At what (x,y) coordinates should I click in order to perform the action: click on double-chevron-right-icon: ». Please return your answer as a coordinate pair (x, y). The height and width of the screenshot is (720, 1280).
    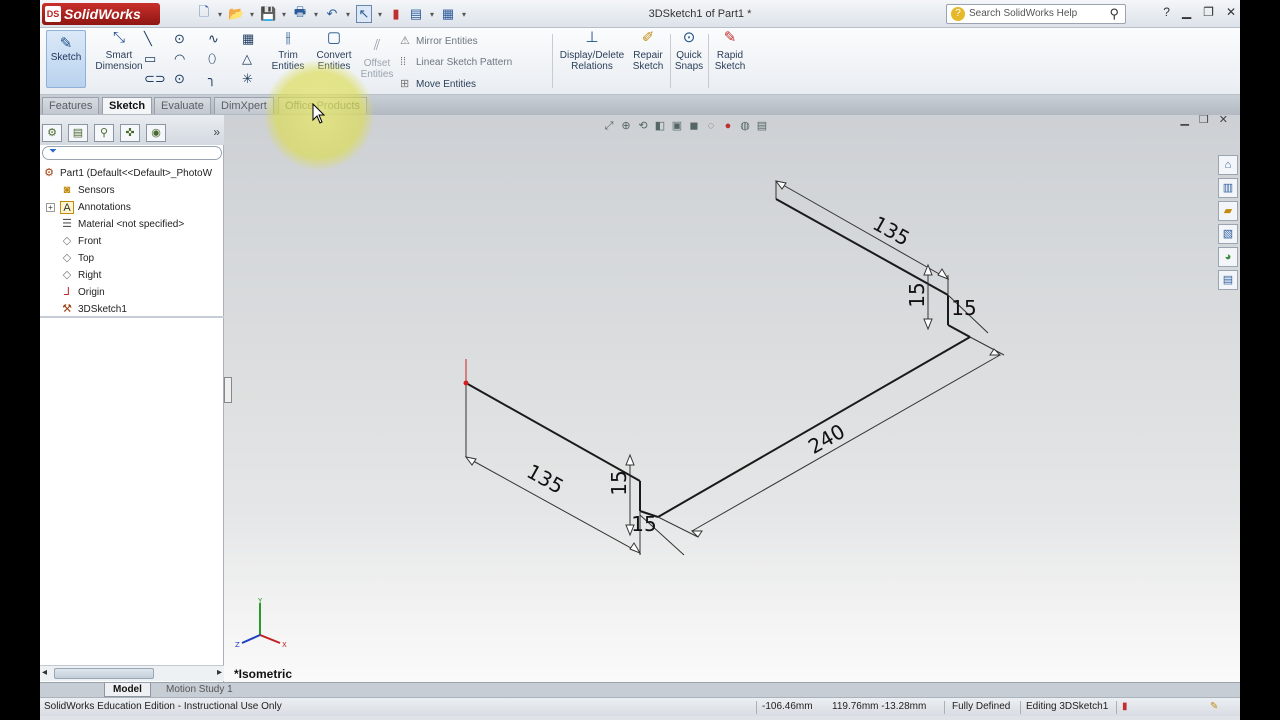
    Looking at the image, I should click on (216, 132).